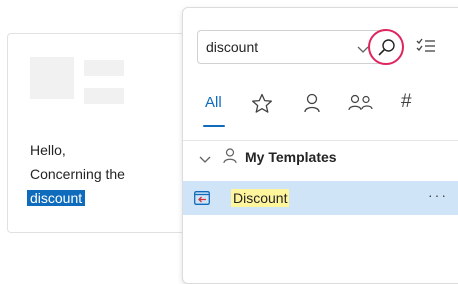  Describe the element at coordinates (48, 150) in the screenshot. I see `email-line: Hello,` at that location.